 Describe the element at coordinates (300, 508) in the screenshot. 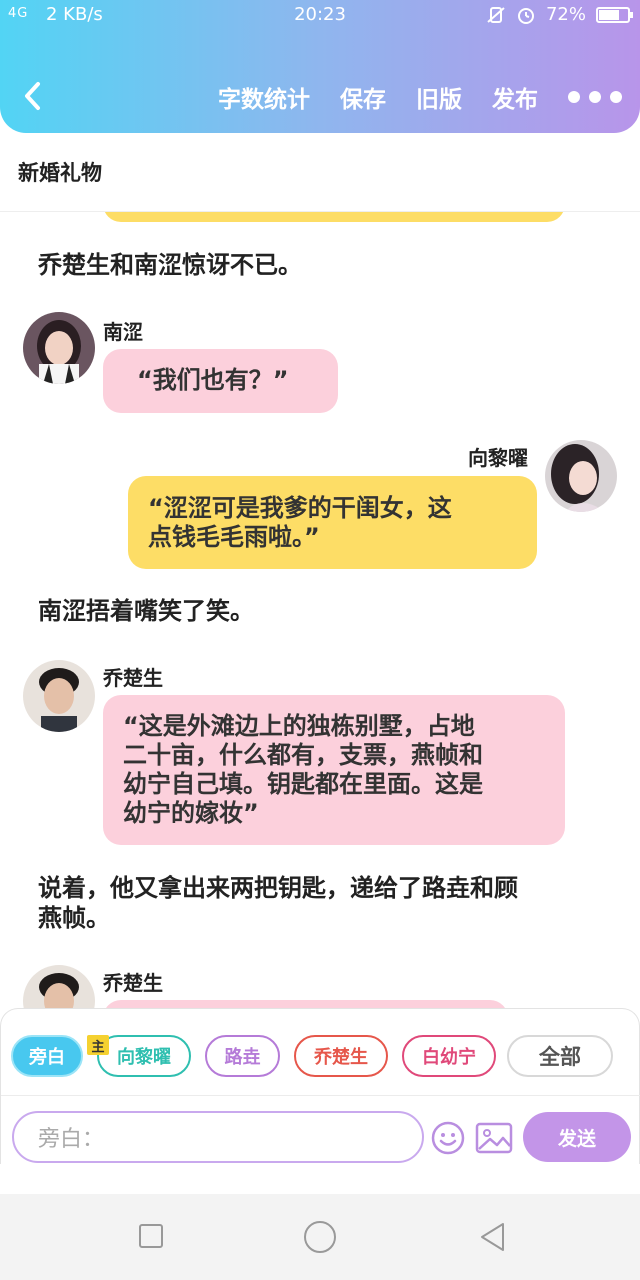

I see `message-text-line: “涩涩可是我爹的干闺女，这` at that location.